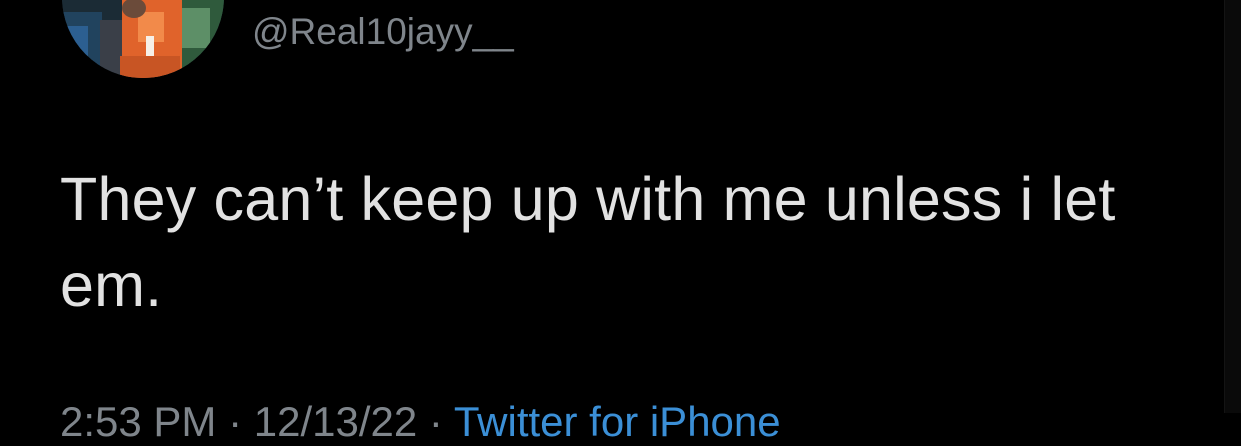 This screenshot has width=1241, height=446. I want to click on scrollbar, so click(1232, 206).